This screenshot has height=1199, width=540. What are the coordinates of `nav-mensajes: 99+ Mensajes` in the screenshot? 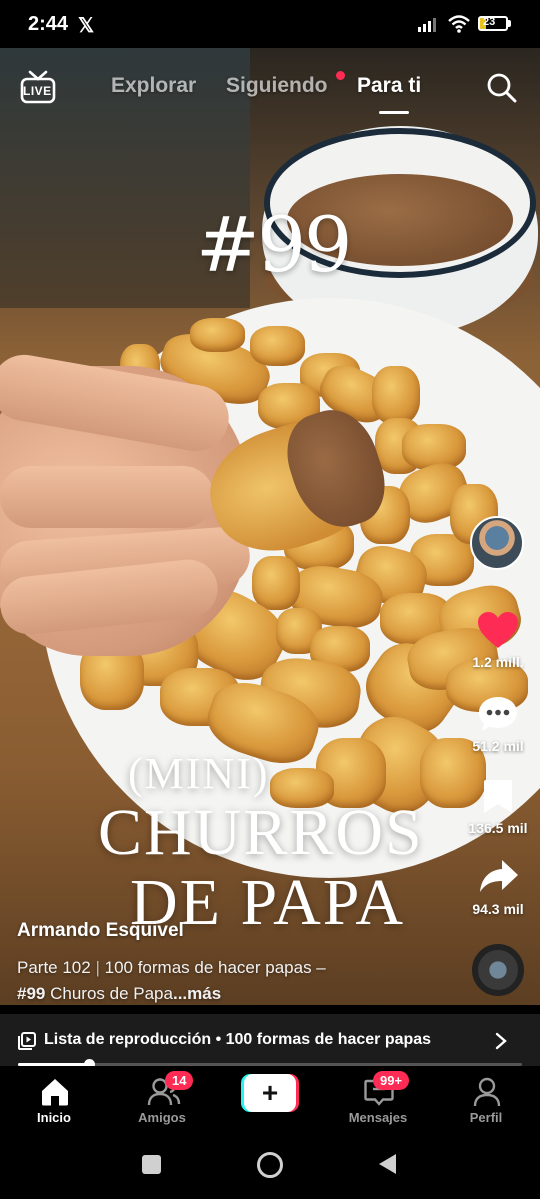 It's located at (378, 1098).